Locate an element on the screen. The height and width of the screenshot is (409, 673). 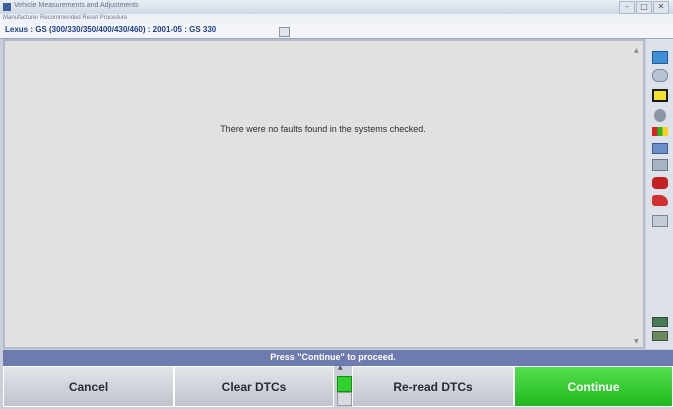
reread-dtcs-button: Re-read DTCs is located at coordinates (433, 386).